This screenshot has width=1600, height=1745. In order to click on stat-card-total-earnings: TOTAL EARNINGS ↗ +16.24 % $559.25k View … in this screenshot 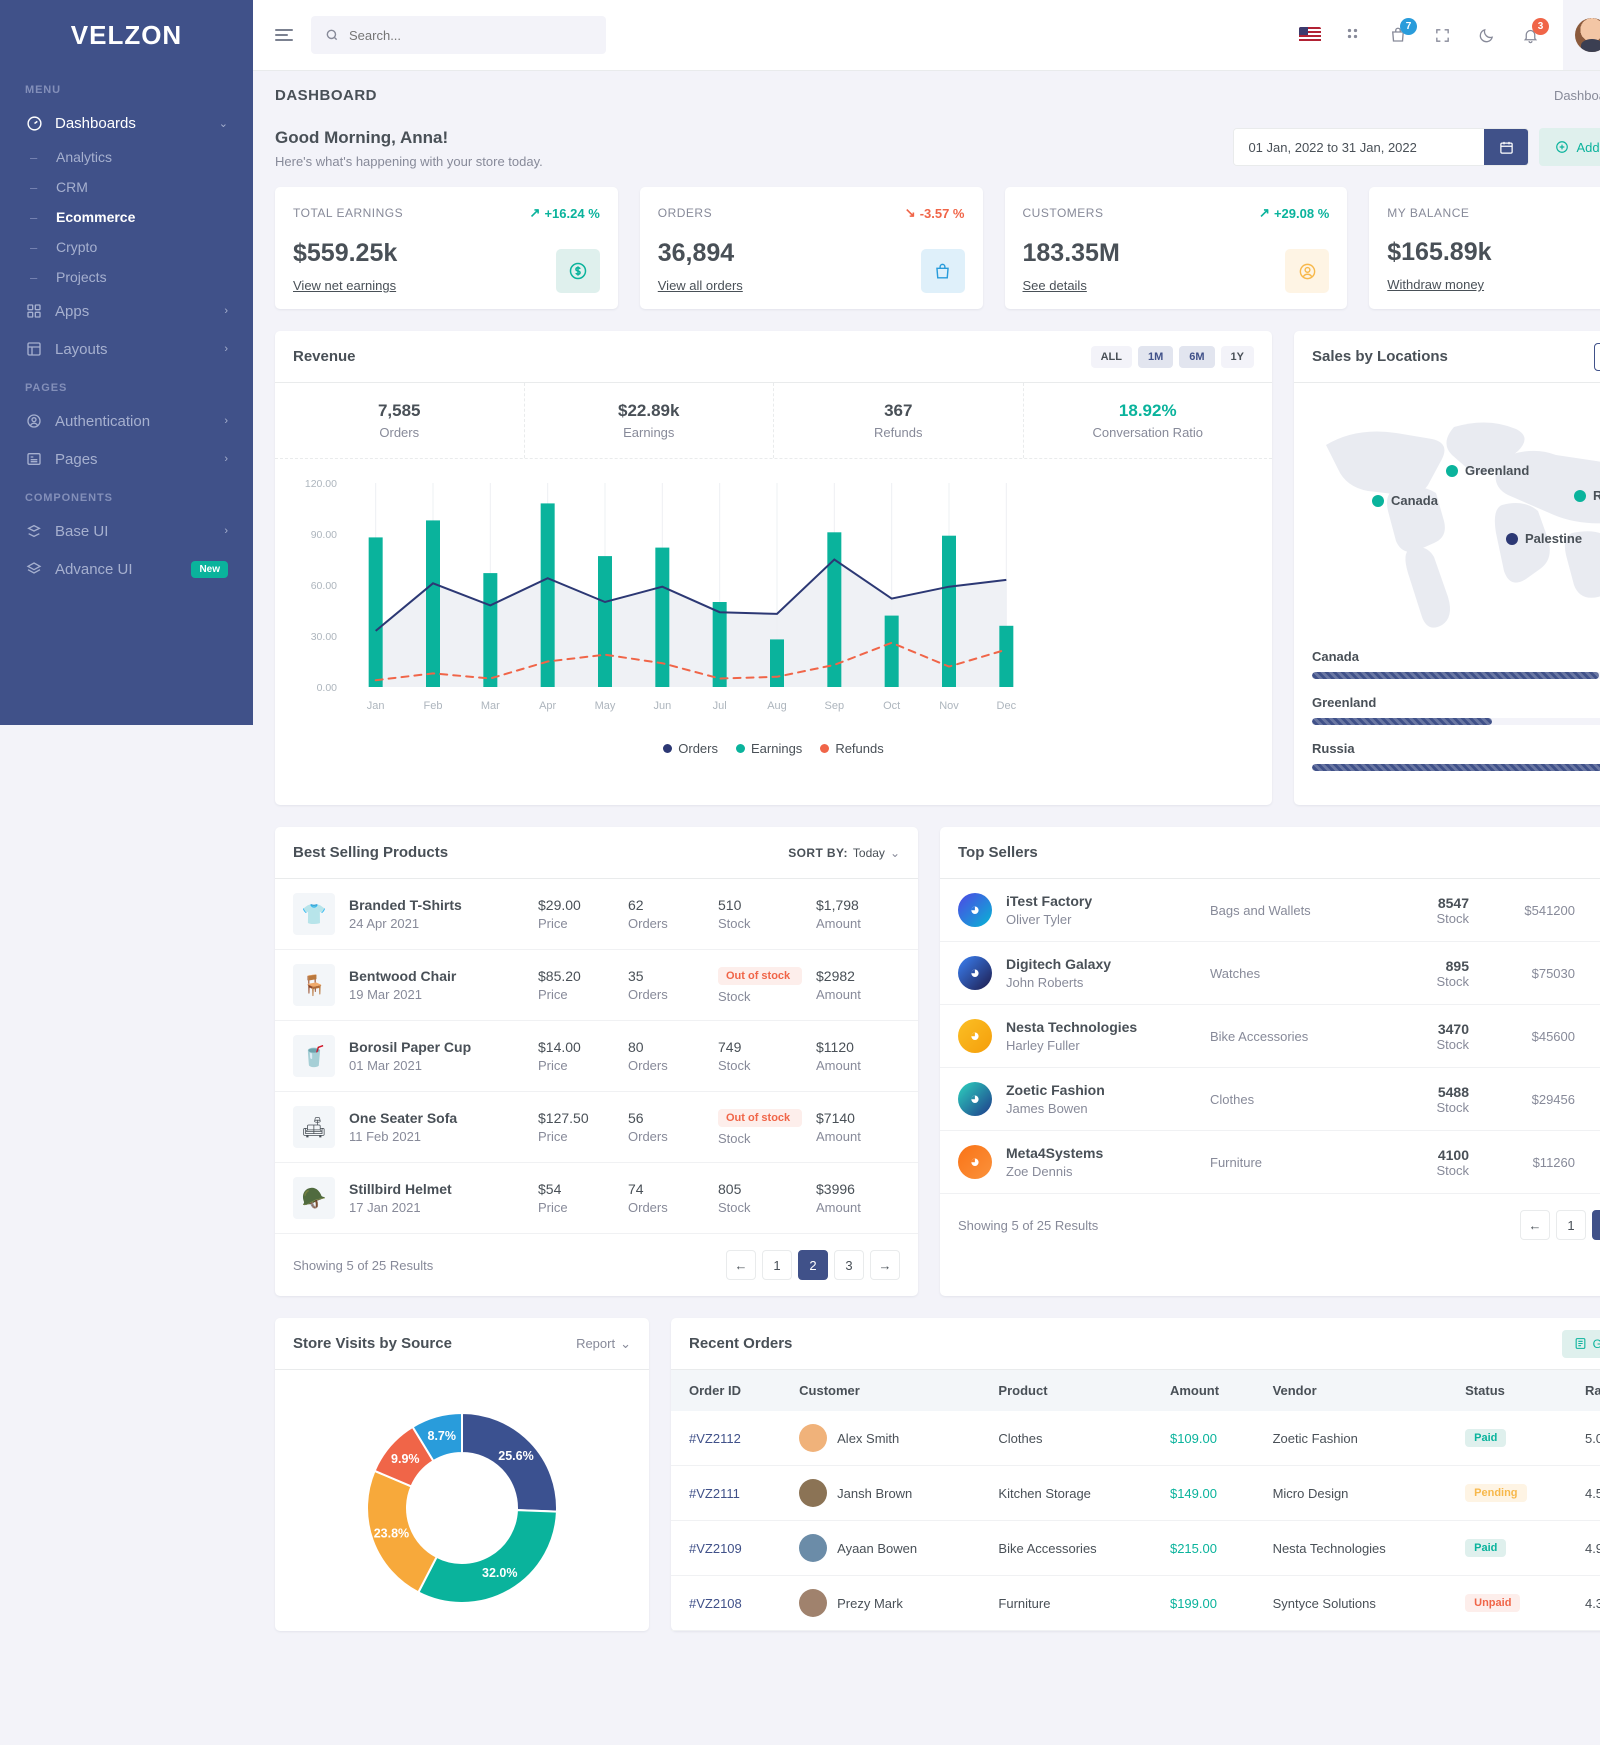, I will do `click(446, 248)`.